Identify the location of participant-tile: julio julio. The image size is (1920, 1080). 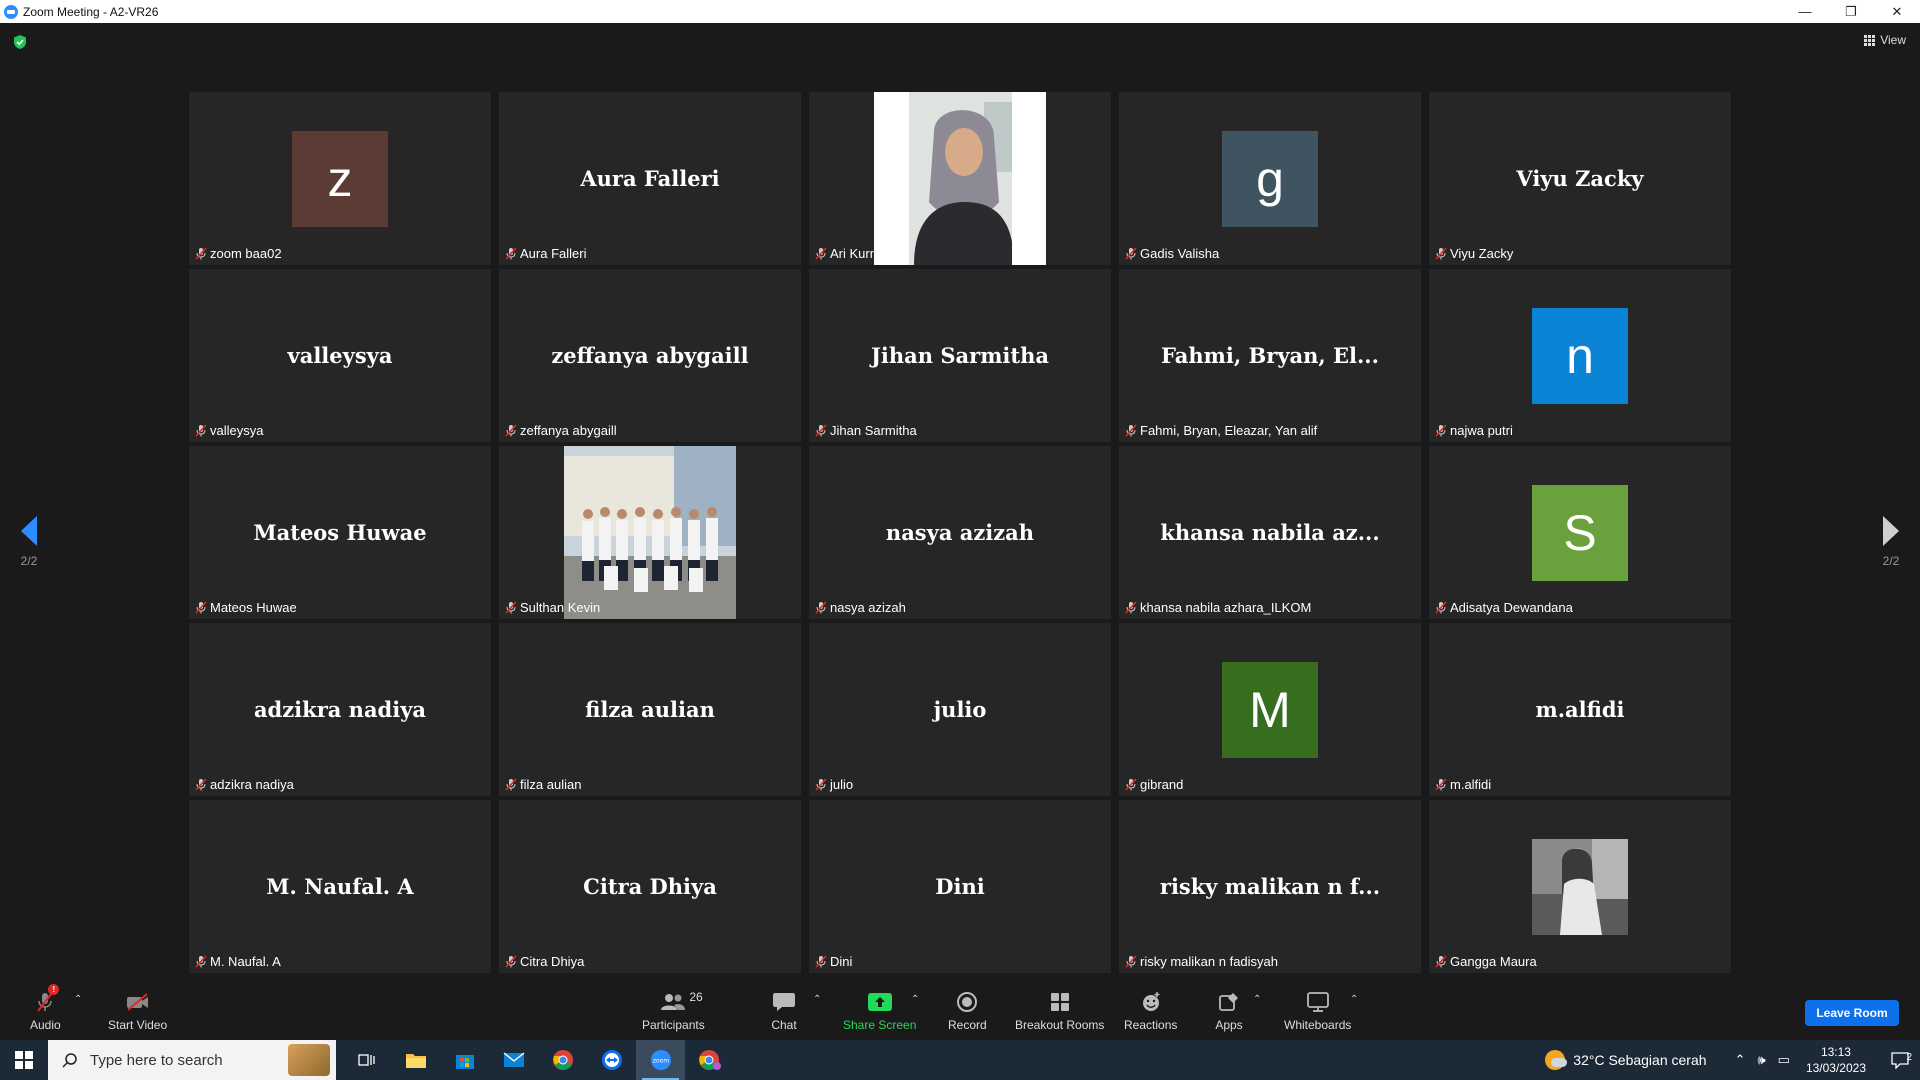
(960, 709).